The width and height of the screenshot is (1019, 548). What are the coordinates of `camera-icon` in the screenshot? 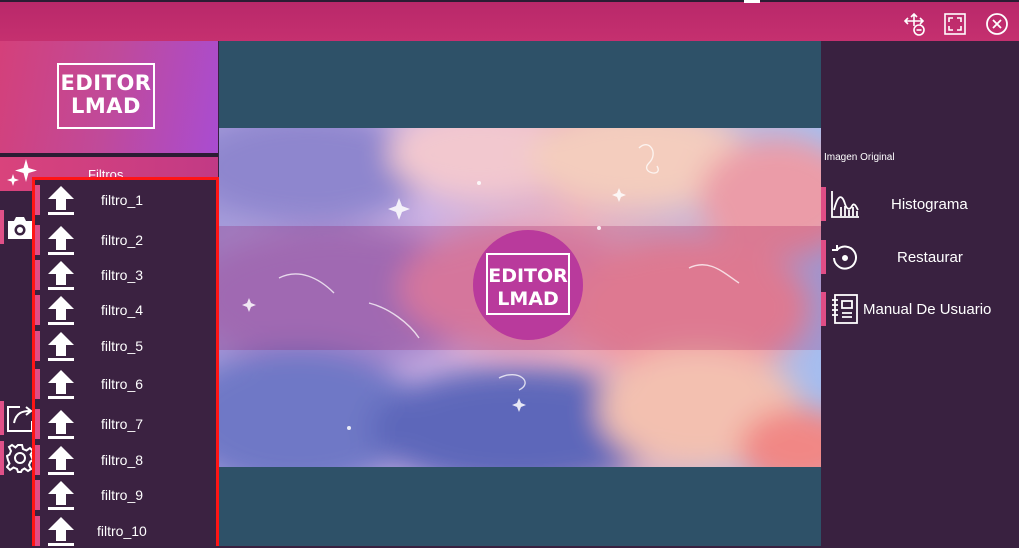 It's located at (20, 228).